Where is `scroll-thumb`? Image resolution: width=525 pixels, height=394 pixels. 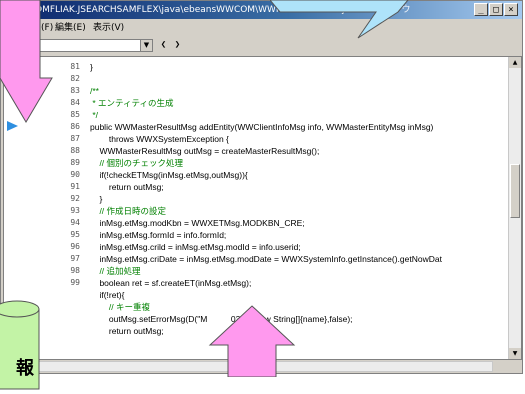
scroll-thumb is located at coordinates (515, 191).